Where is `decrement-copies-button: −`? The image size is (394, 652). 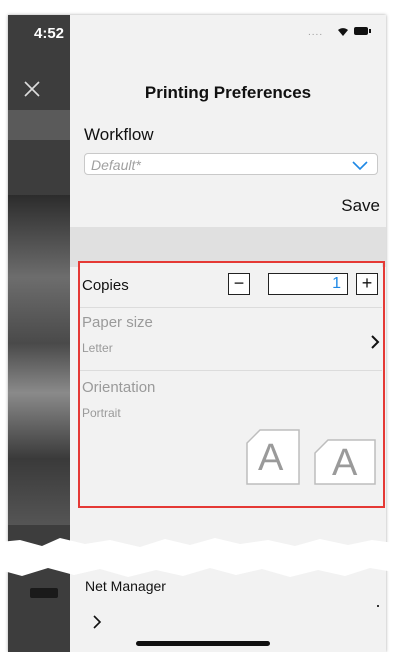
decrement-copies-button: − is located at coordinates (239, 284).